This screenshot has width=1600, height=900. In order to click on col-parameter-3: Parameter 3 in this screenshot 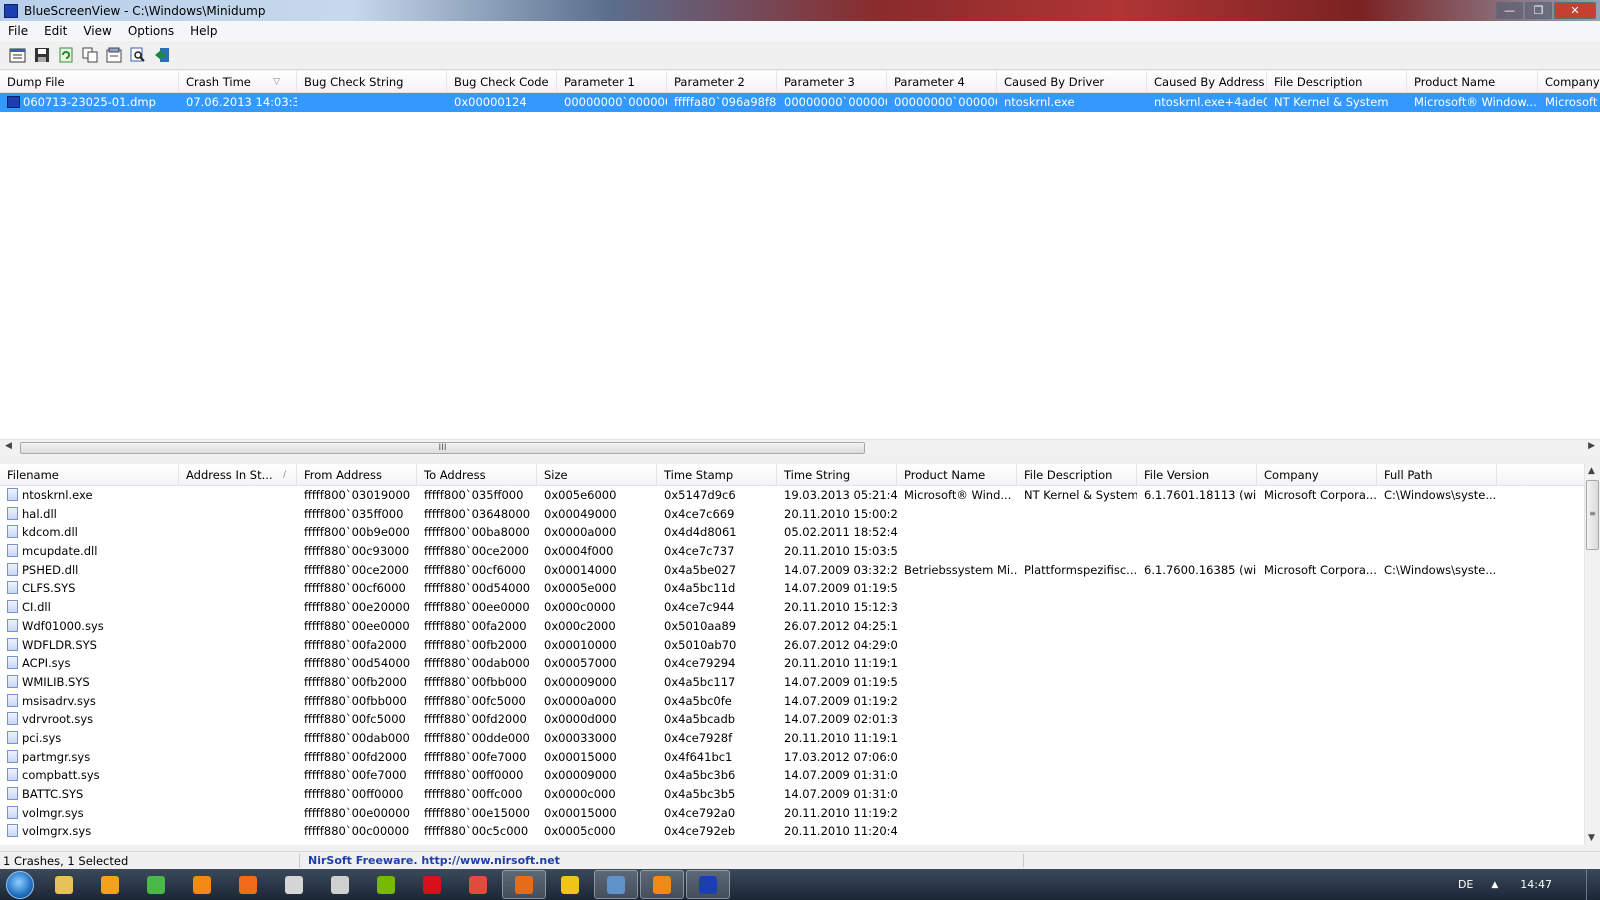, I will do `click(832, 81)`.